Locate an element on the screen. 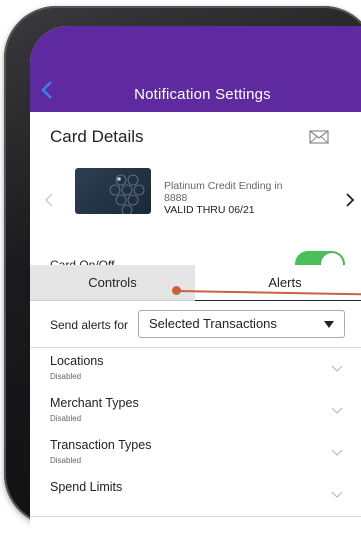 The width and height of the screenshot is (361, 546). list-item-transaction-types: Transaction Types Disabled is located at coordinates (195, 453).